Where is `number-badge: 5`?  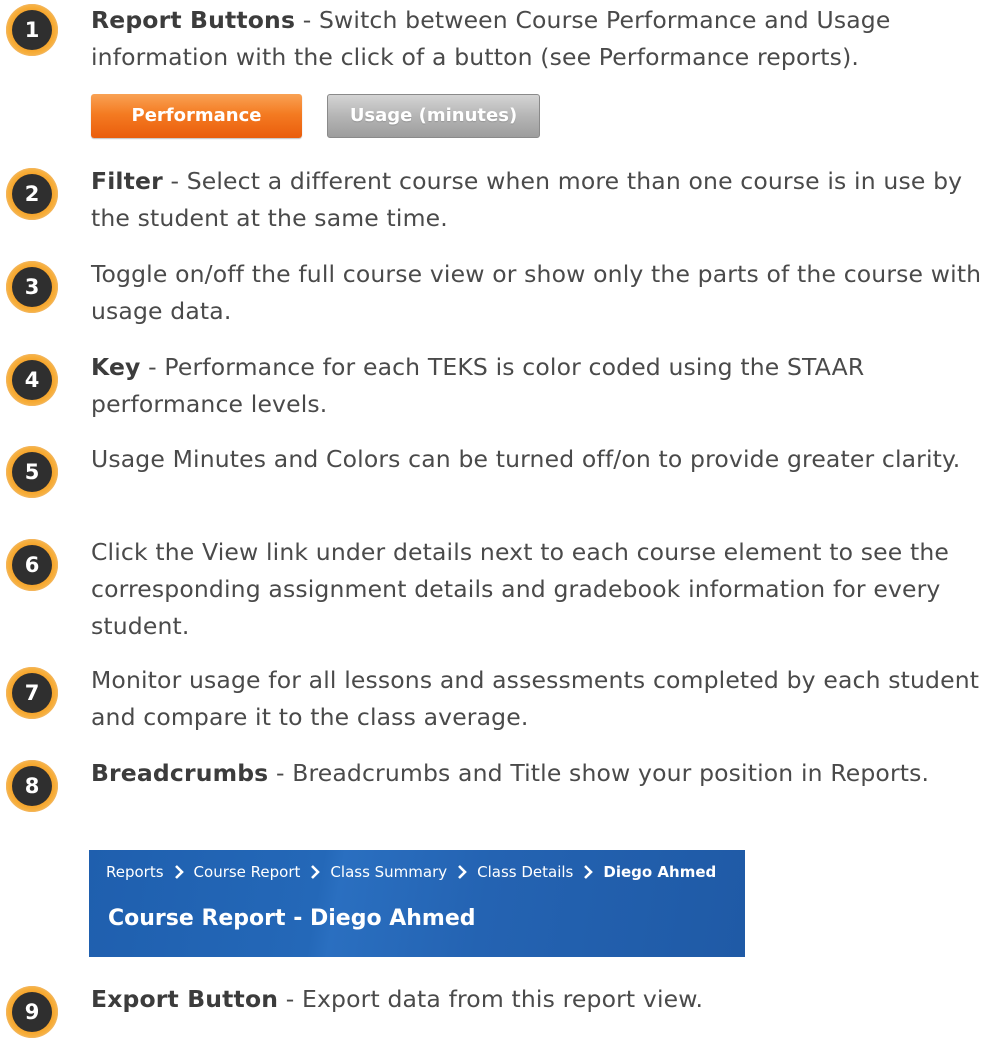 number-badge: 5 is located at coordinates (32, 472).